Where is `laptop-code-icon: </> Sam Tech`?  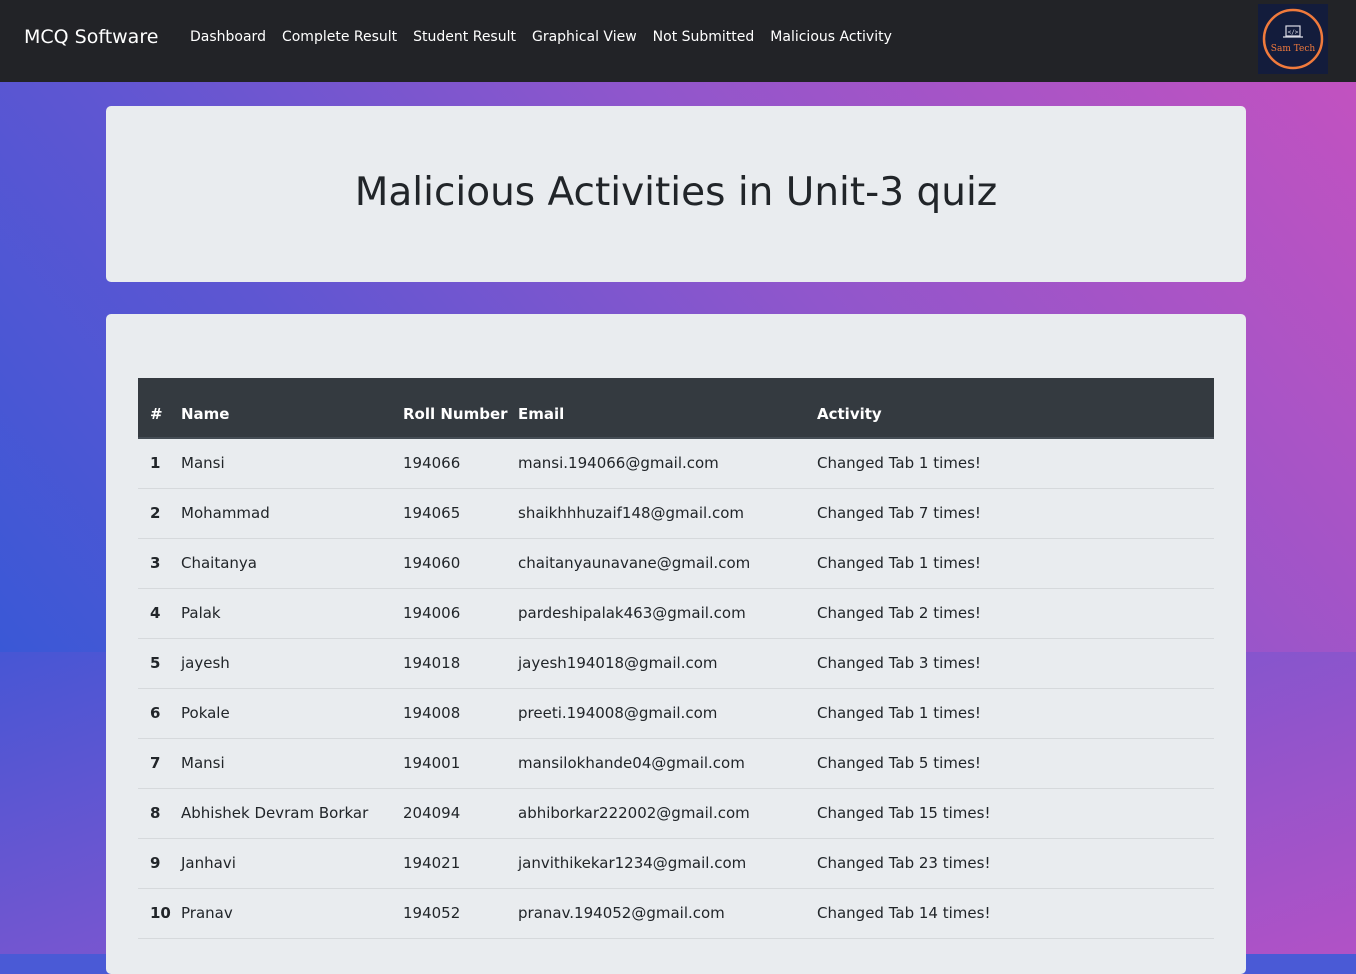
laptop-code-icon: </> Sam Tech is located at coordinates (1293, 39).